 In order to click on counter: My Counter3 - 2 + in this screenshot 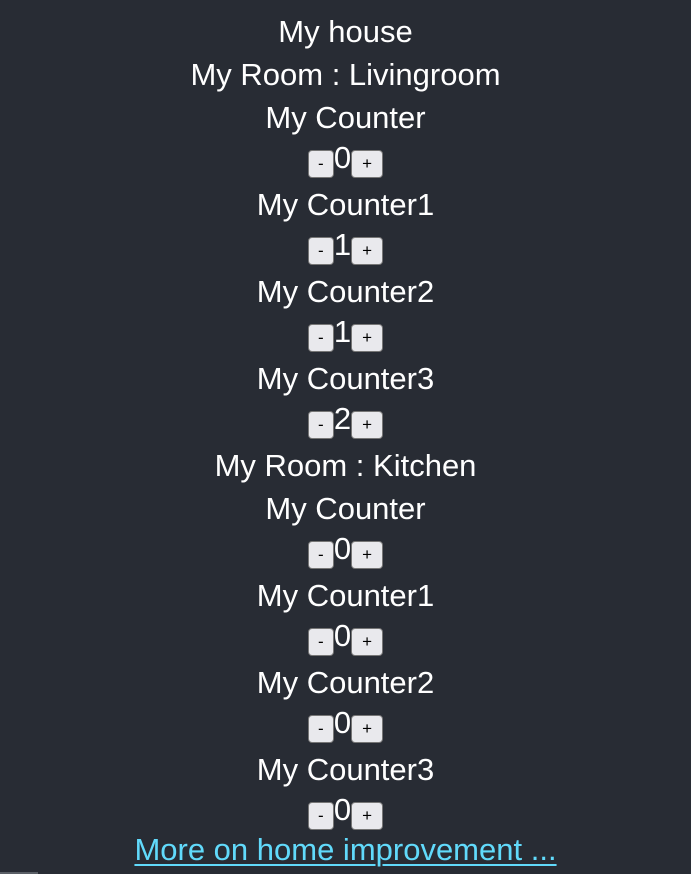, I will do `click(345, 403)`.